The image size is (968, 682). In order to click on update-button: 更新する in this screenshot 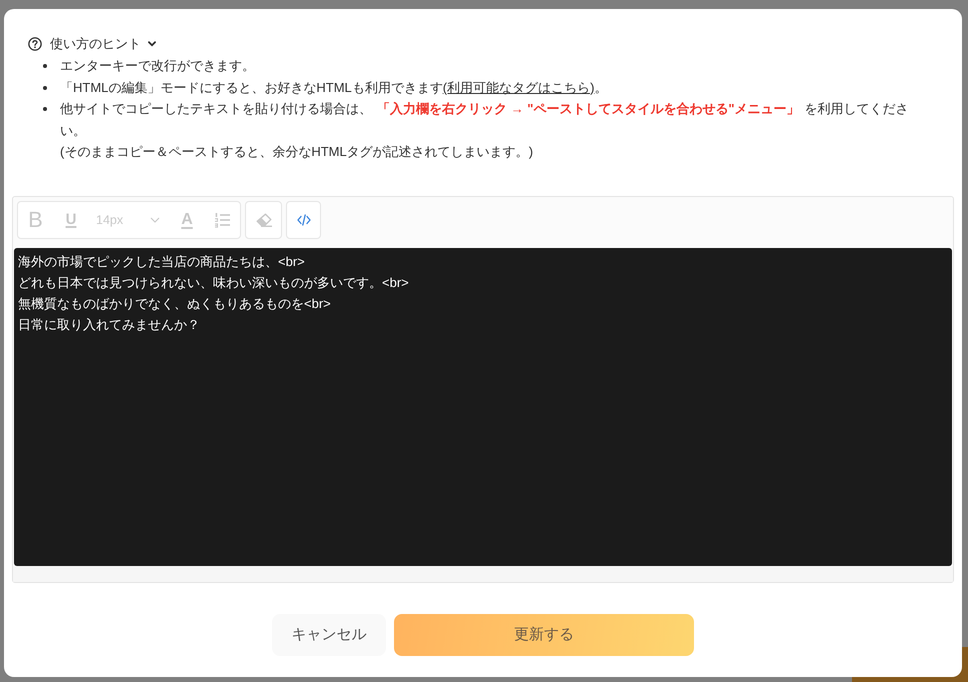, I will do `click(544, 635)`.